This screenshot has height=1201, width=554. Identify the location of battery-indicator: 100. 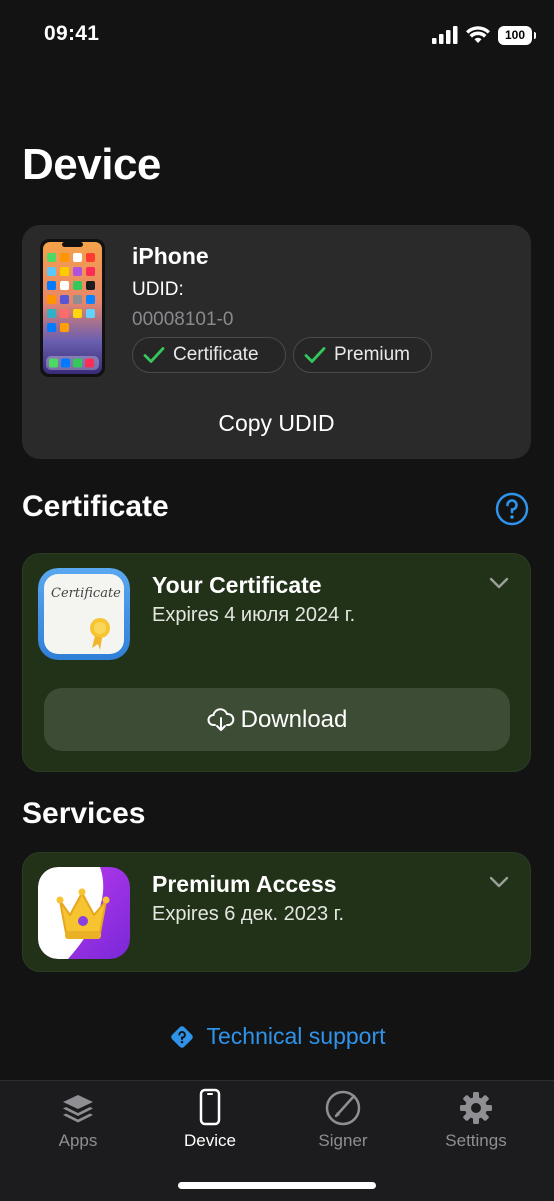
(517, 35).